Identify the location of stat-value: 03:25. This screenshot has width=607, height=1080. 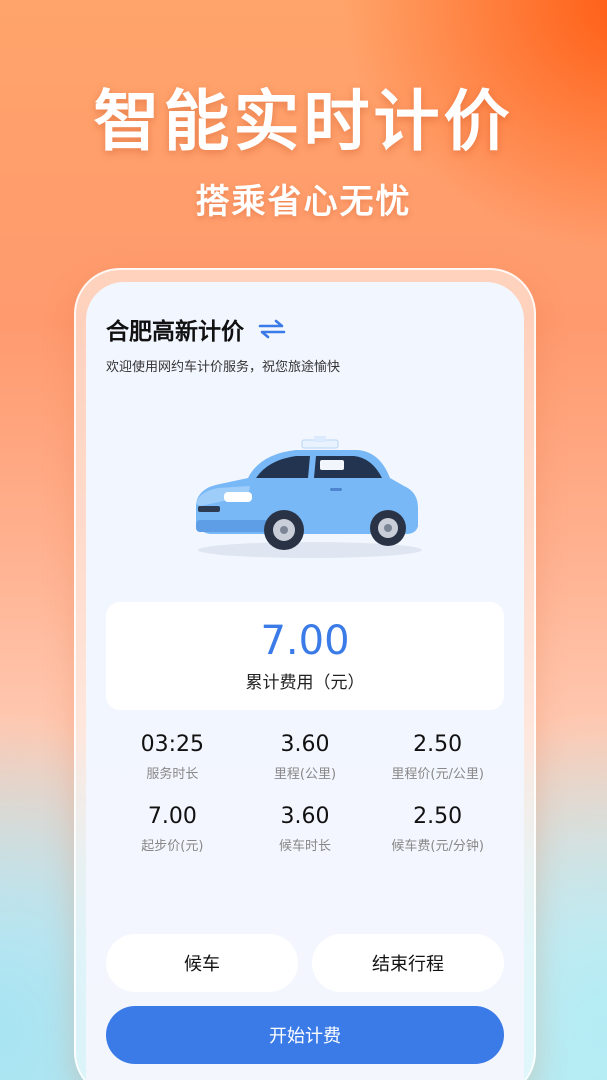
(172, 744).